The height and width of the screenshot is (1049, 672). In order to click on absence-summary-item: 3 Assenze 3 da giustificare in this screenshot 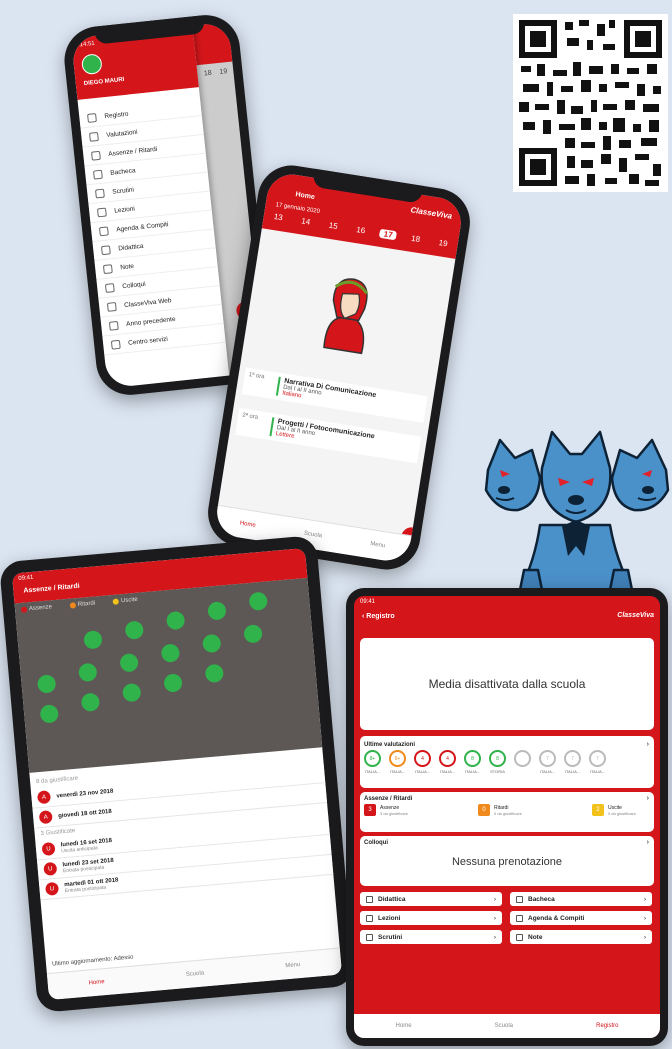, I will do `click(386, 810)`.